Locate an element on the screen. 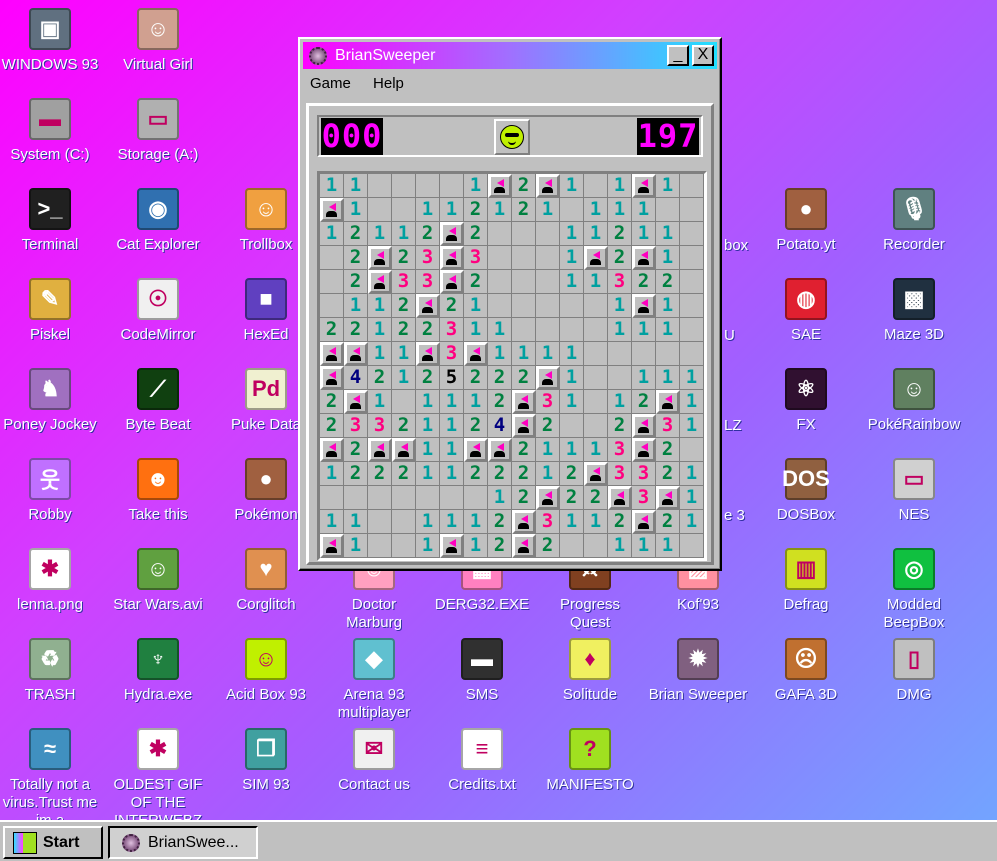 This screenshot has width=997, height=861. desktop-icon-cat-explorer: ◉ Cat Explorer is located at coordinates (158, 221).